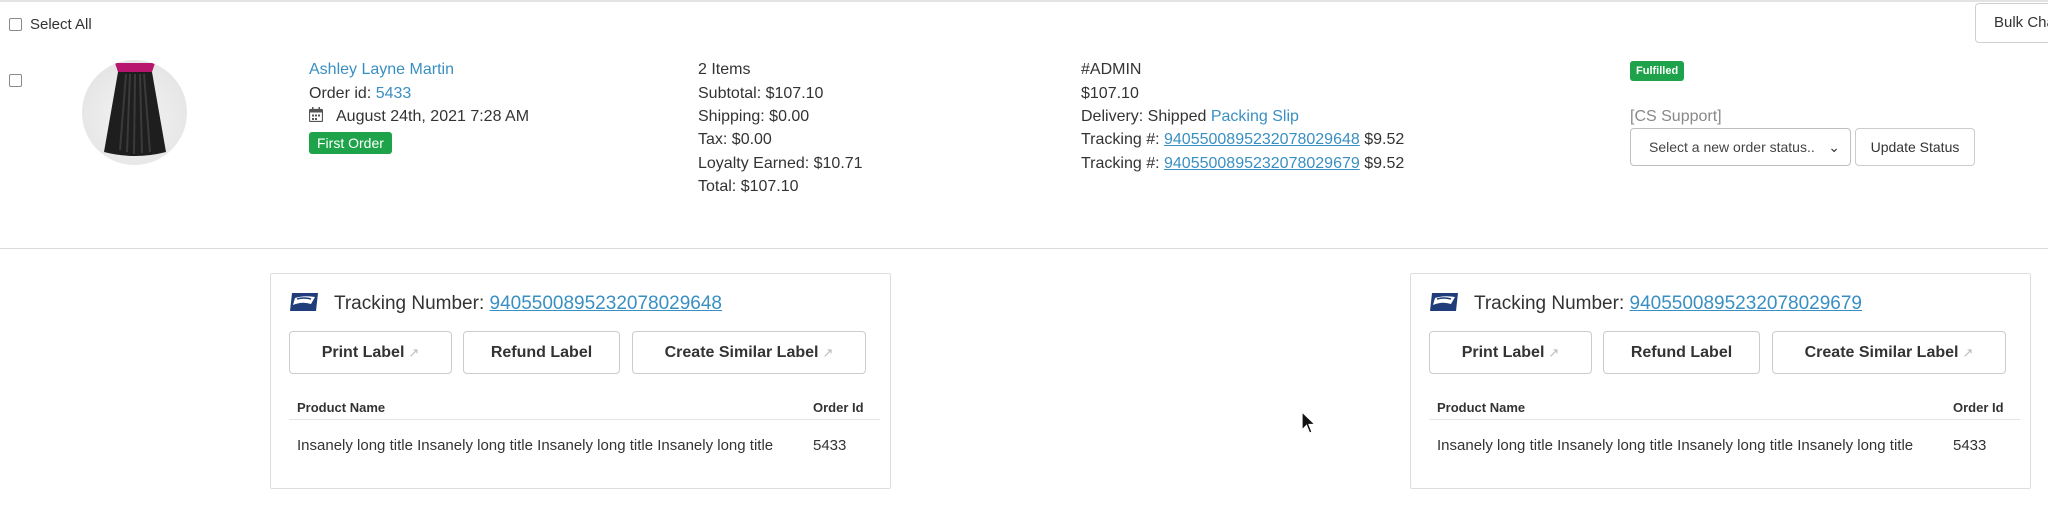 Image resolution: width=2048 pixels, height=509 pixels. I want to click on tracking-cost-2: $9.52, so click(1384, 163).